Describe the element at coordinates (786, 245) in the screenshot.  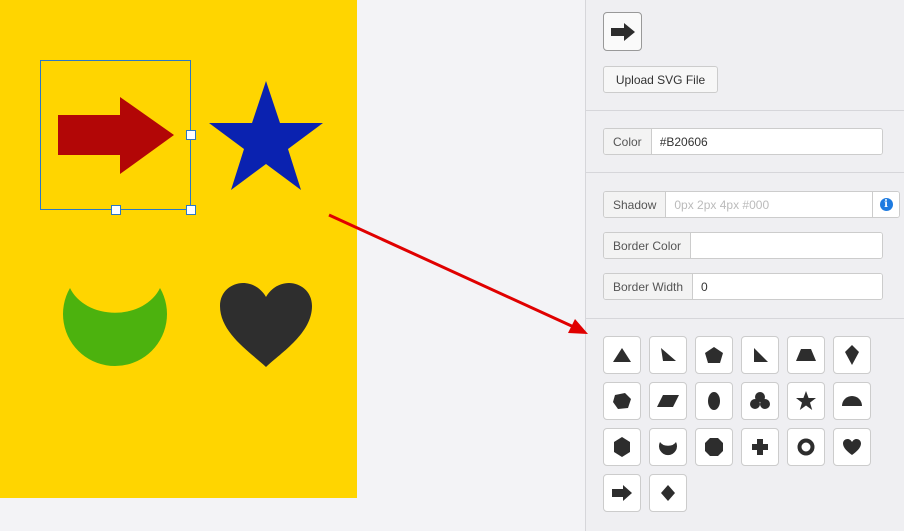
I see `border-color-input` at that location.